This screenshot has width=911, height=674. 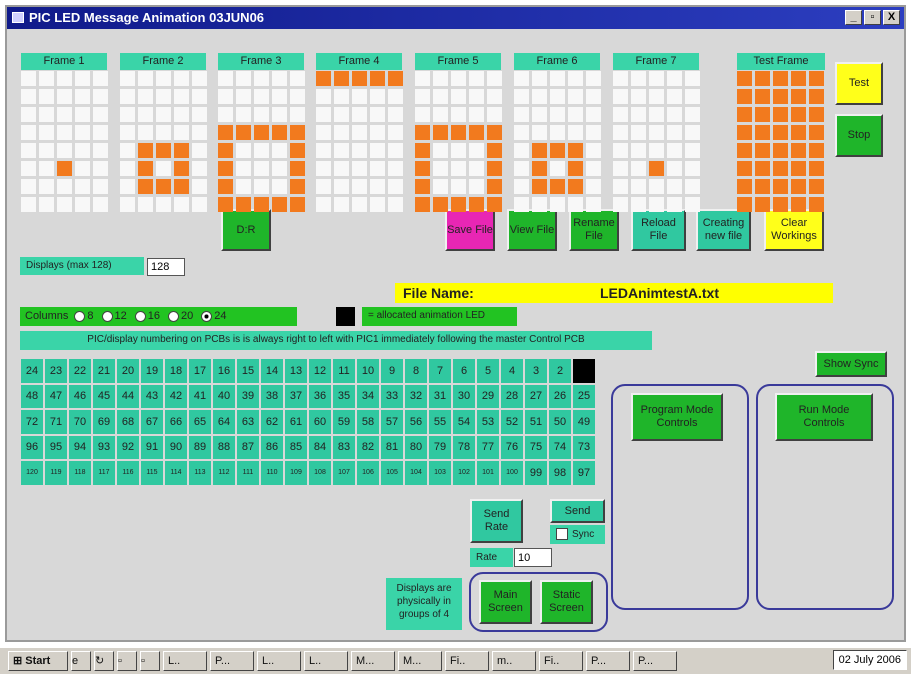 What do you see at coordinates (214, 316) in the screenshot?
I see `columns-option-24: 24` at bounding box center [214, 316].